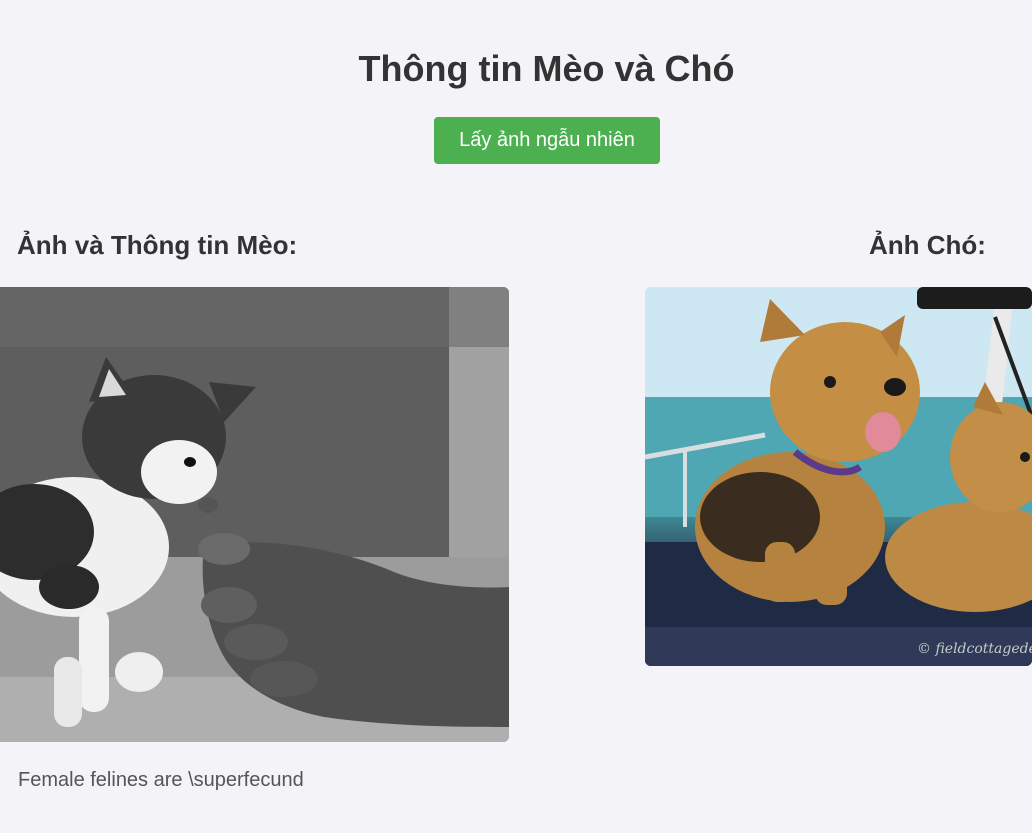  Describe the element at coordinates (546, 68) in the screenshot. I see `page-title: Thông tin Mèo và Chó` at that location.